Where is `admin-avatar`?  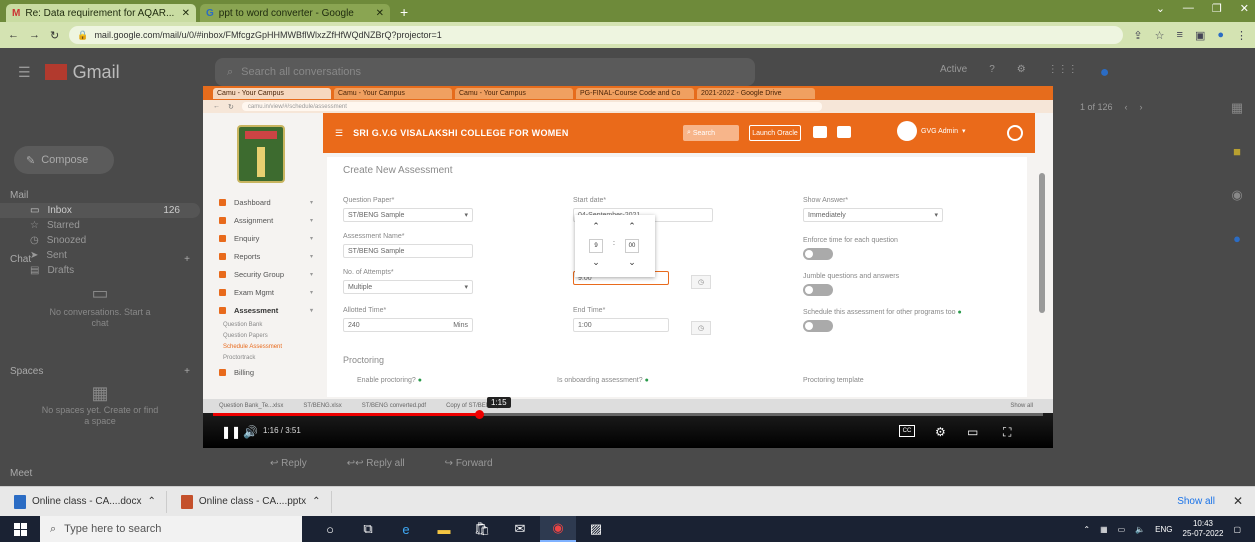
admin-avatar is located at coordinates (907, 131).